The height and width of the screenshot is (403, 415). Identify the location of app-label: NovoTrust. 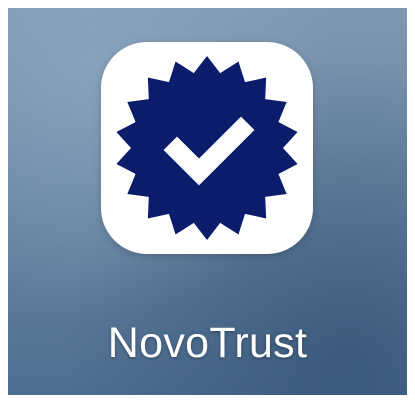
(207, 343).